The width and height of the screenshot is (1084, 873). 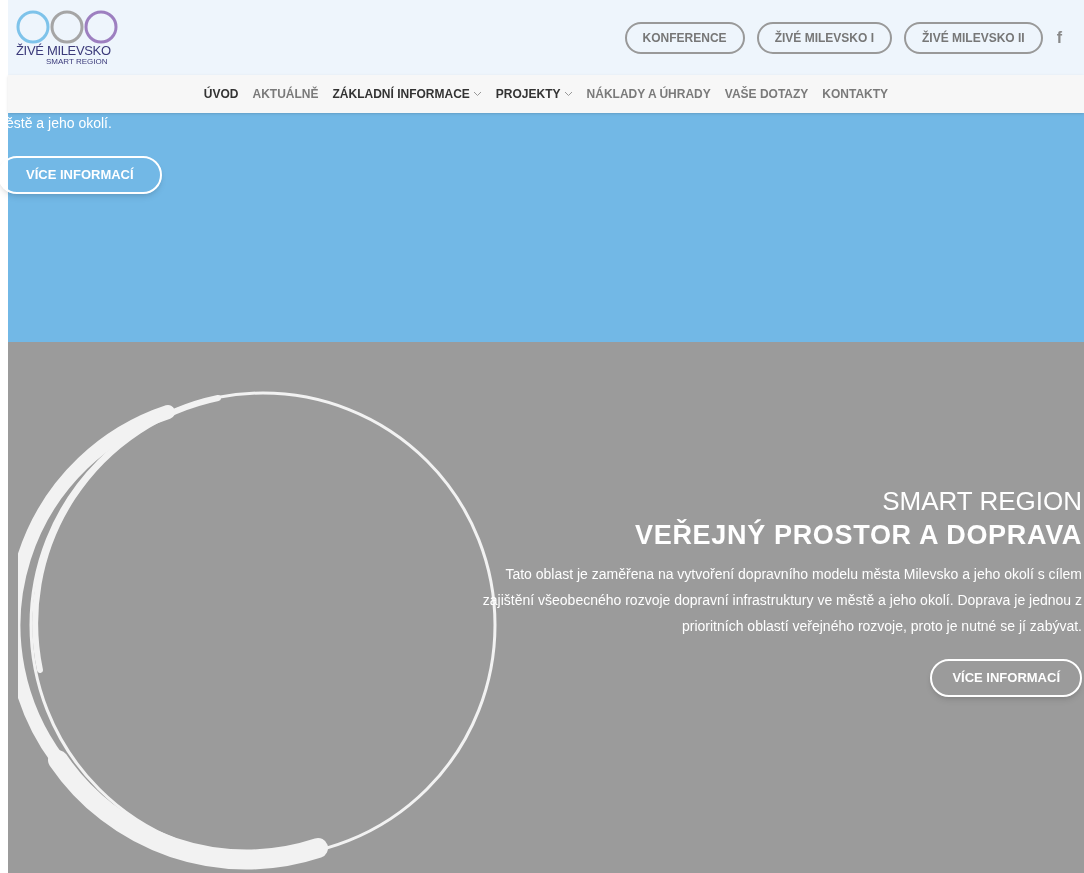 I want to click on nav-link: ZÁKLADNÍ INFORMACE, so click(x=407, y=94).